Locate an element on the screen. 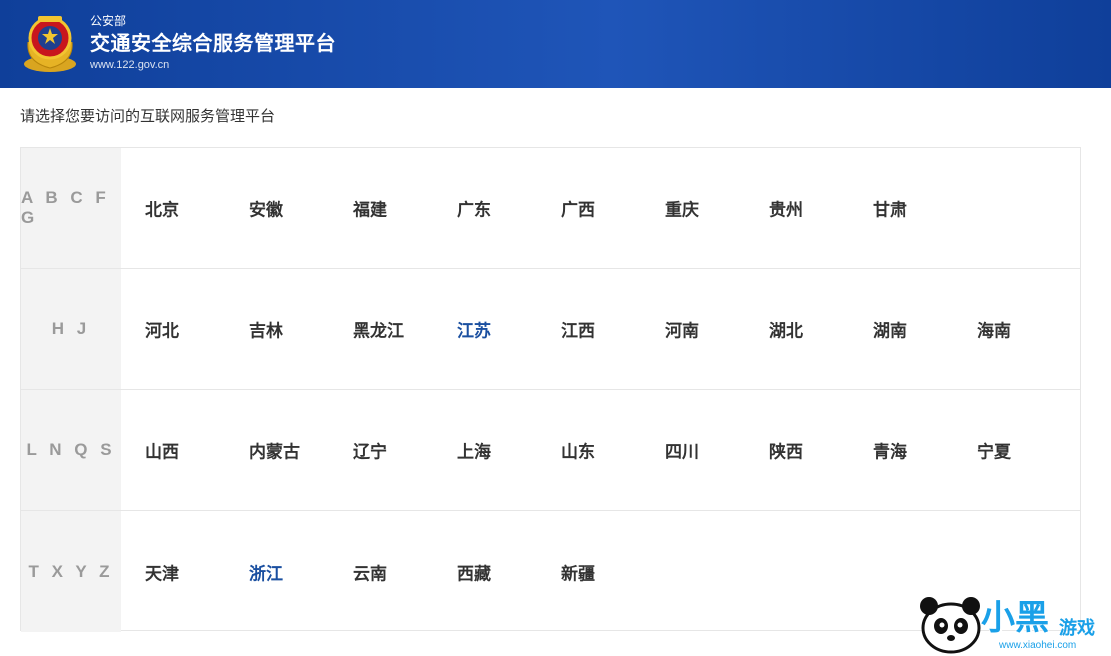  province-link: 山东 is located at coordinates (578, 450).